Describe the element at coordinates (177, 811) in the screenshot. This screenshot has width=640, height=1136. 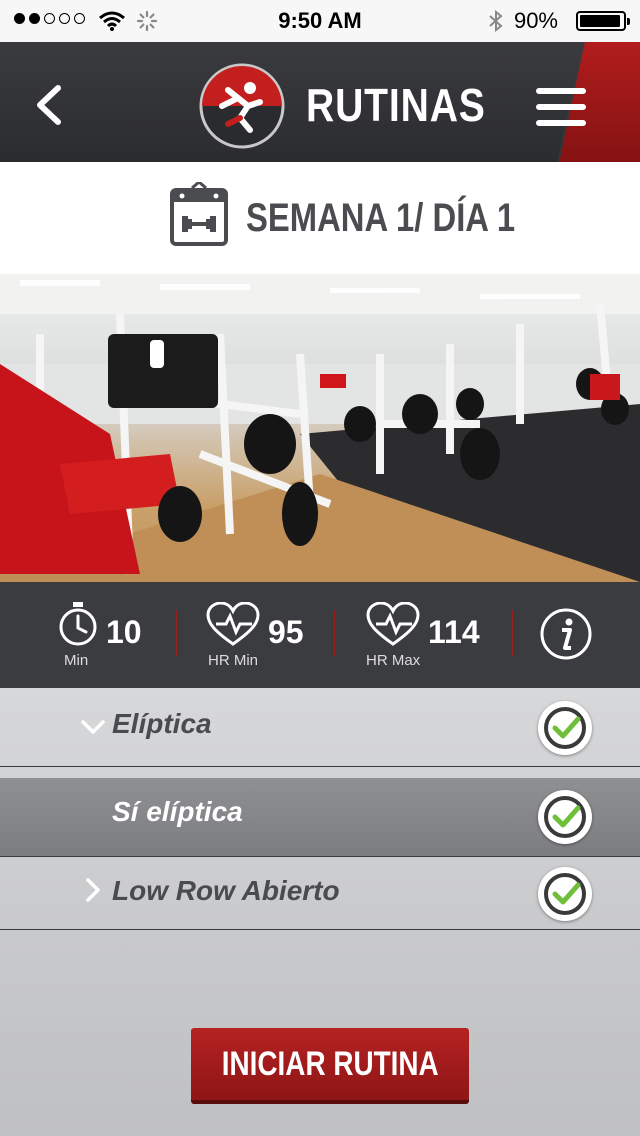
I see `exercise-label: Sí elíptica` at that location.